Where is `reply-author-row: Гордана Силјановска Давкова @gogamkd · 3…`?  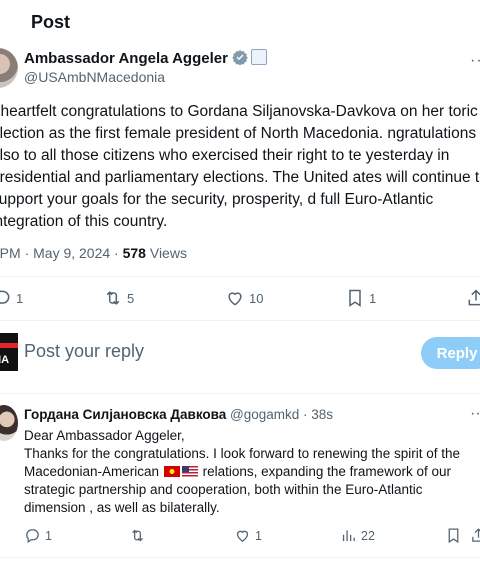
reply-author-row: Гордана Силјановска Давкова @gogamkd · 3… is located at coordinates (178, 414).